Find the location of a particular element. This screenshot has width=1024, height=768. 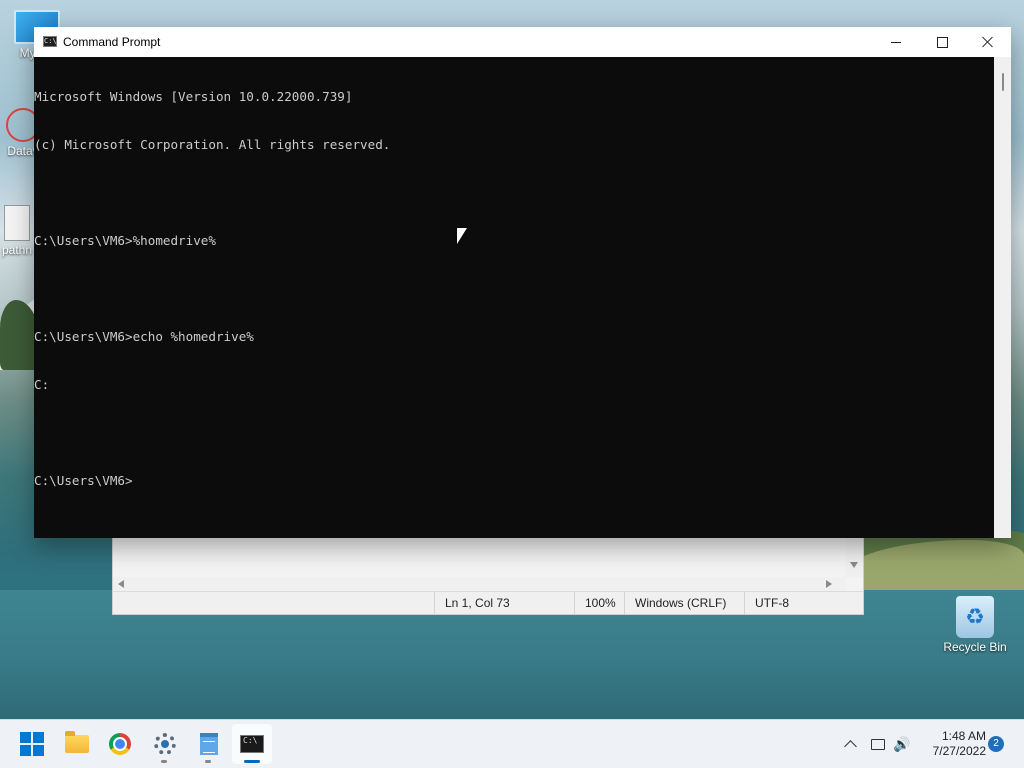

windows-logo-icon is located at coordinates (32, 744).